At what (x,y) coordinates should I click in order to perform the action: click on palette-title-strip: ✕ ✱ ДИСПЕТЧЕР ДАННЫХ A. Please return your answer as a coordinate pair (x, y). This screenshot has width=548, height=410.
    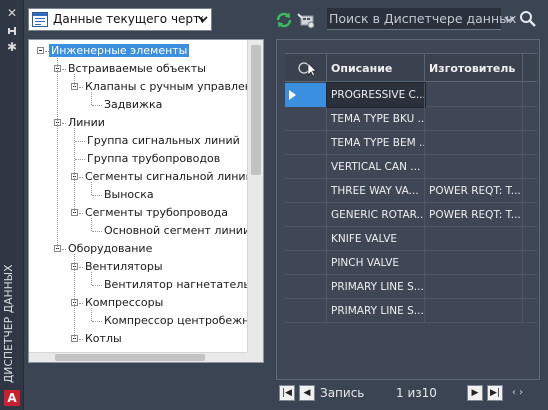
    Looking at the image, I should click on (12, 205).